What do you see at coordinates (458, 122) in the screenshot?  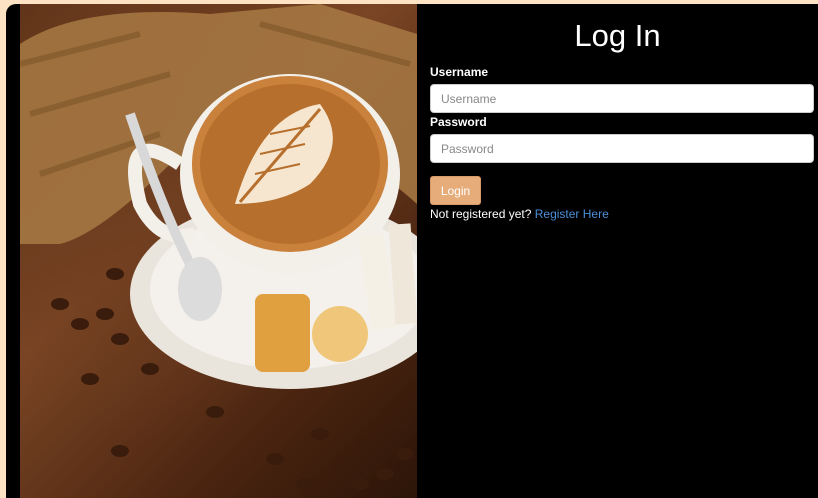 I see `password-label: Password` at bounding box center [458, 122].